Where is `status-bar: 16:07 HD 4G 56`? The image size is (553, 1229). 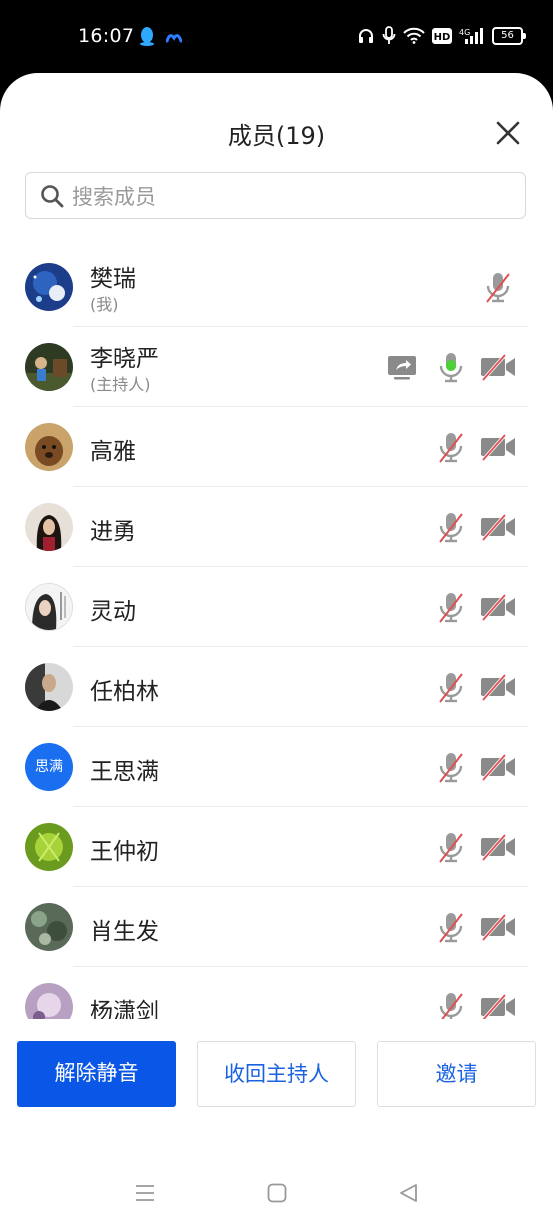 status-bar: 16:07 HD 4G 56 is located at coordinates (276, 36).